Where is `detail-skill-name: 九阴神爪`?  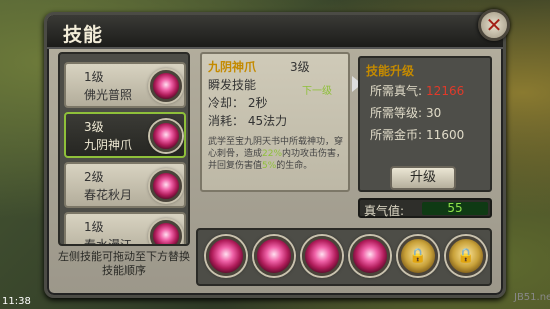
detail-skill-name: 九阴神爪 is located at coordinates (232, 67).